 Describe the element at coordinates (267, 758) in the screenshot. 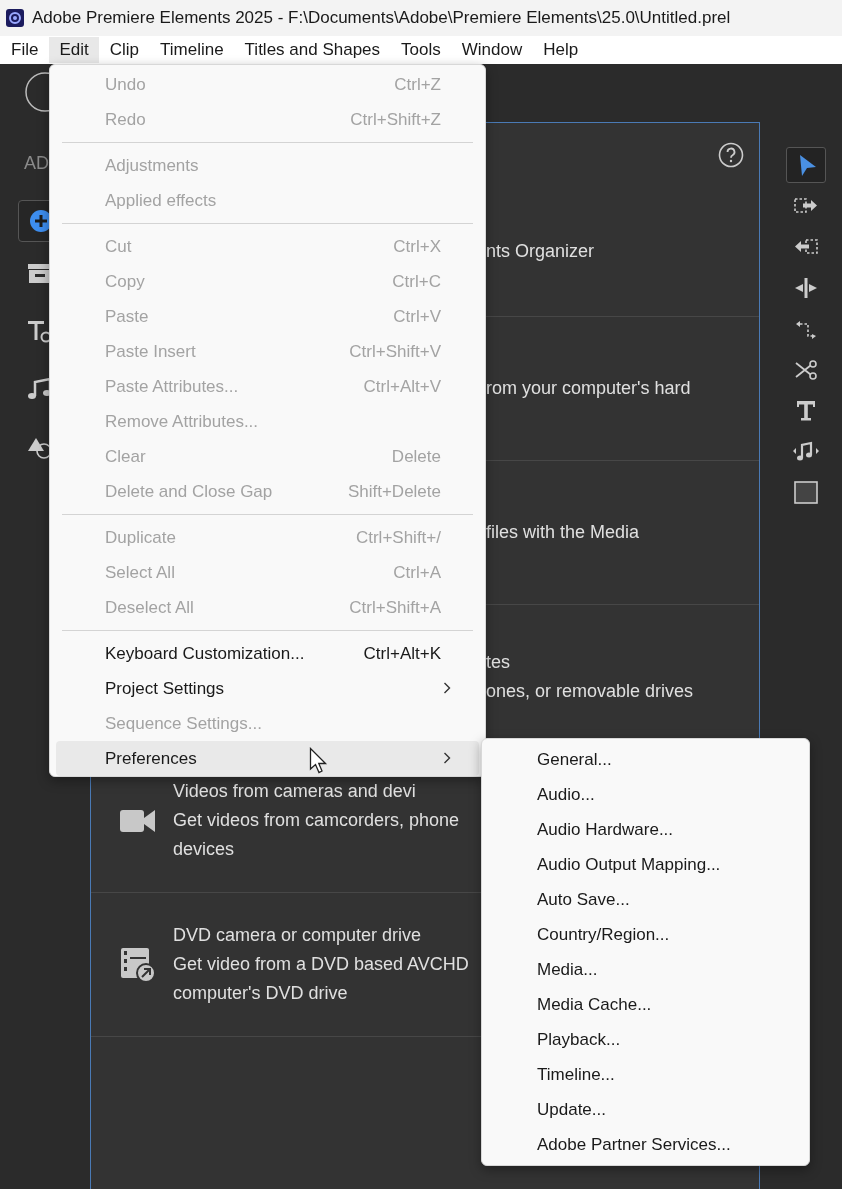

I see `menu-item: Preferences` at that location.